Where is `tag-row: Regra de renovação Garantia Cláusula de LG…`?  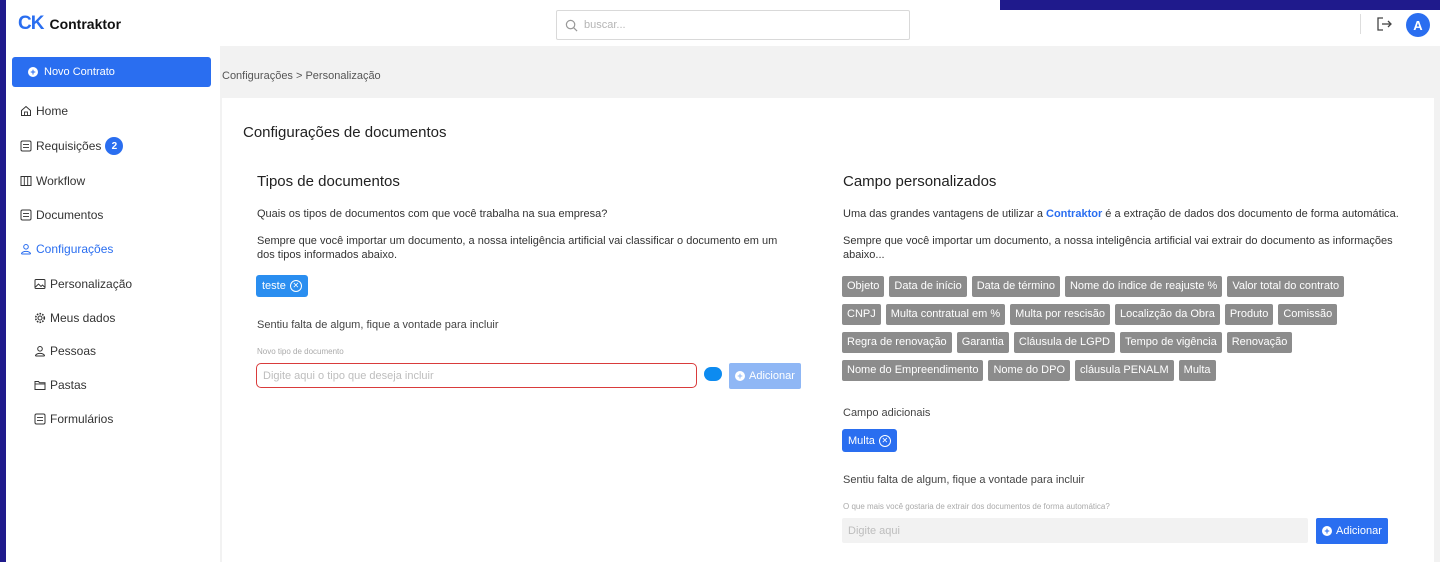 tag-row: Regra de renovação Garantia Cláusula de LG… is located at coordinates (1112, 342).